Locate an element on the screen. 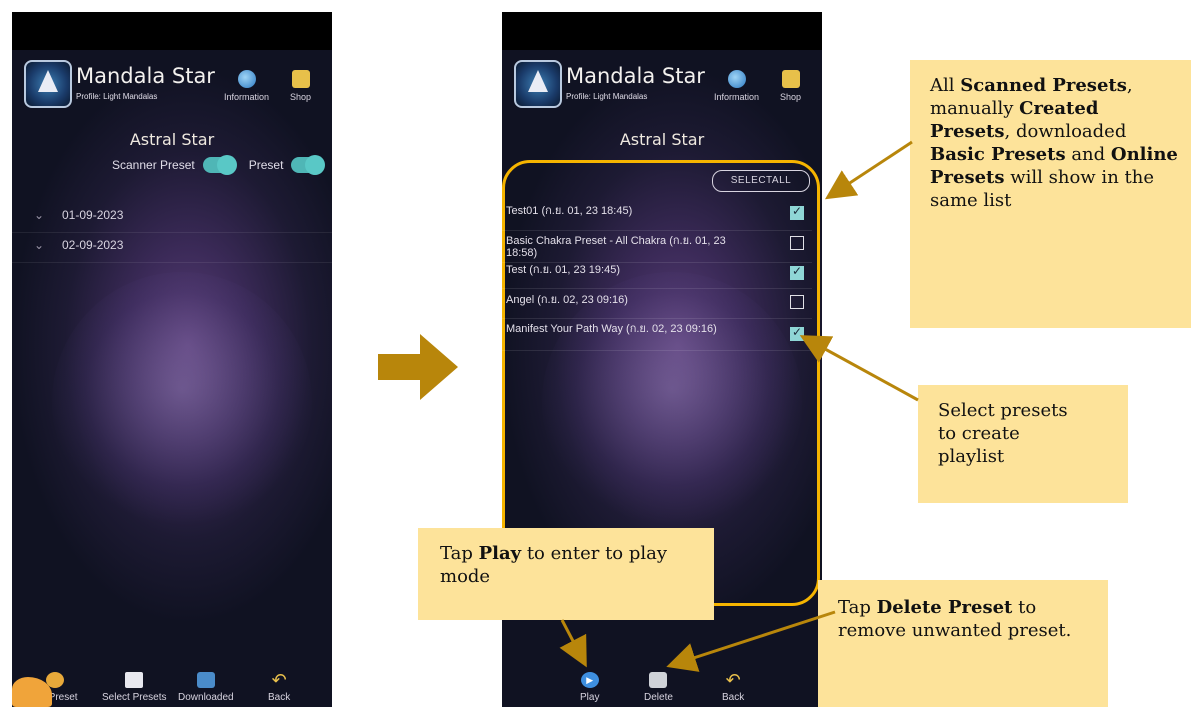 Image resolution: width=1191 pixels, height=707 pixels. note-text: and is located at coordinates (1088, 154).